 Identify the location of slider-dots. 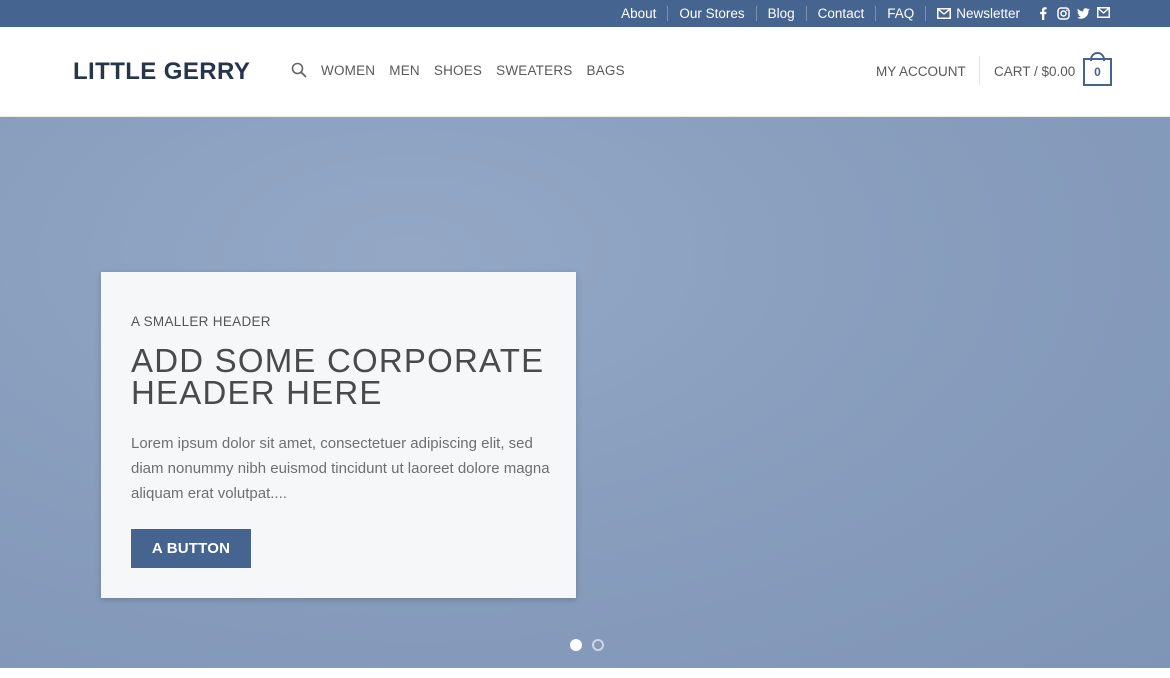
(587, 645).